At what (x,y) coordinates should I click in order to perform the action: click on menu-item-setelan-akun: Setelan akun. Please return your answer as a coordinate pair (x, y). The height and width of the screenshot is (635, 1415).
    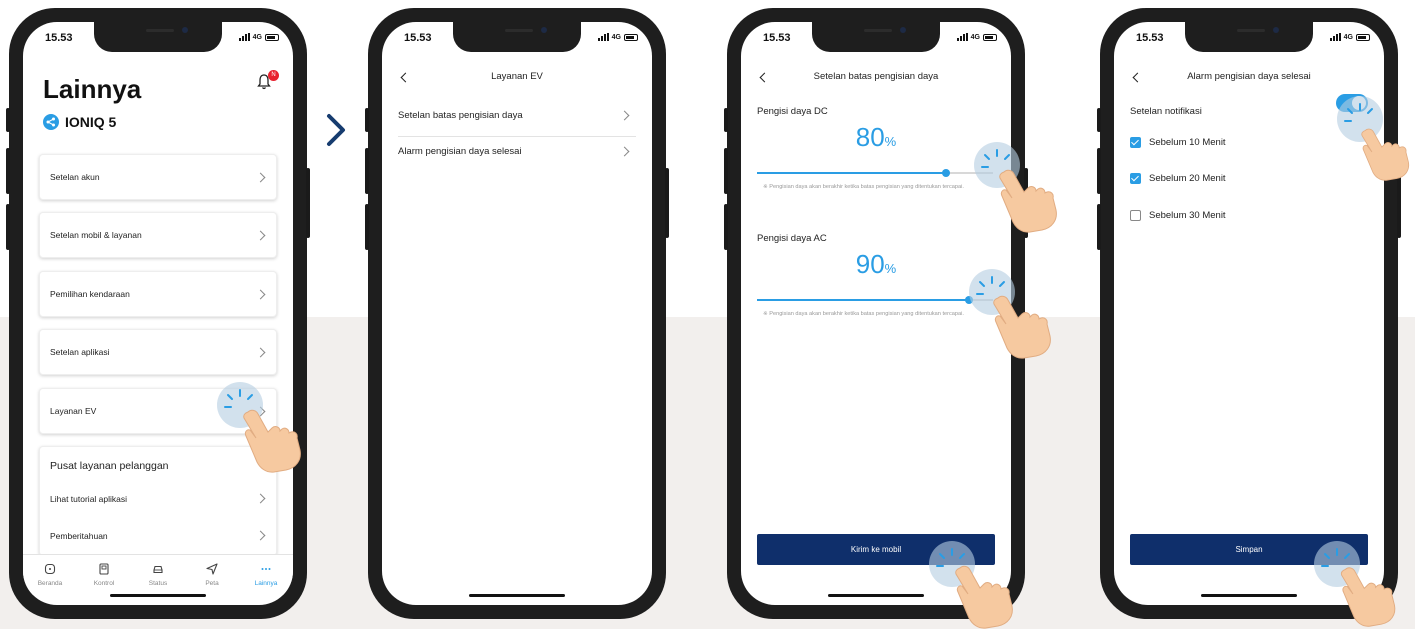
    Looking at the image, I should click on (158, 177).